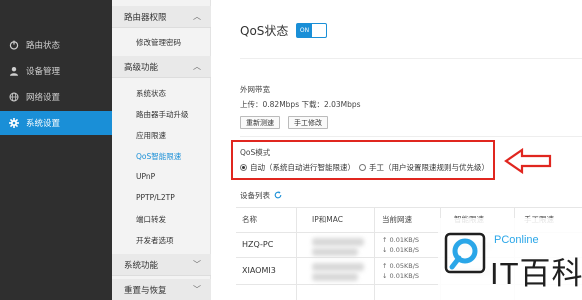 Image resolution: width=582 pixels, height=300 pixels. I want to click on device-list-label: 设备列表, so click(261, 195).